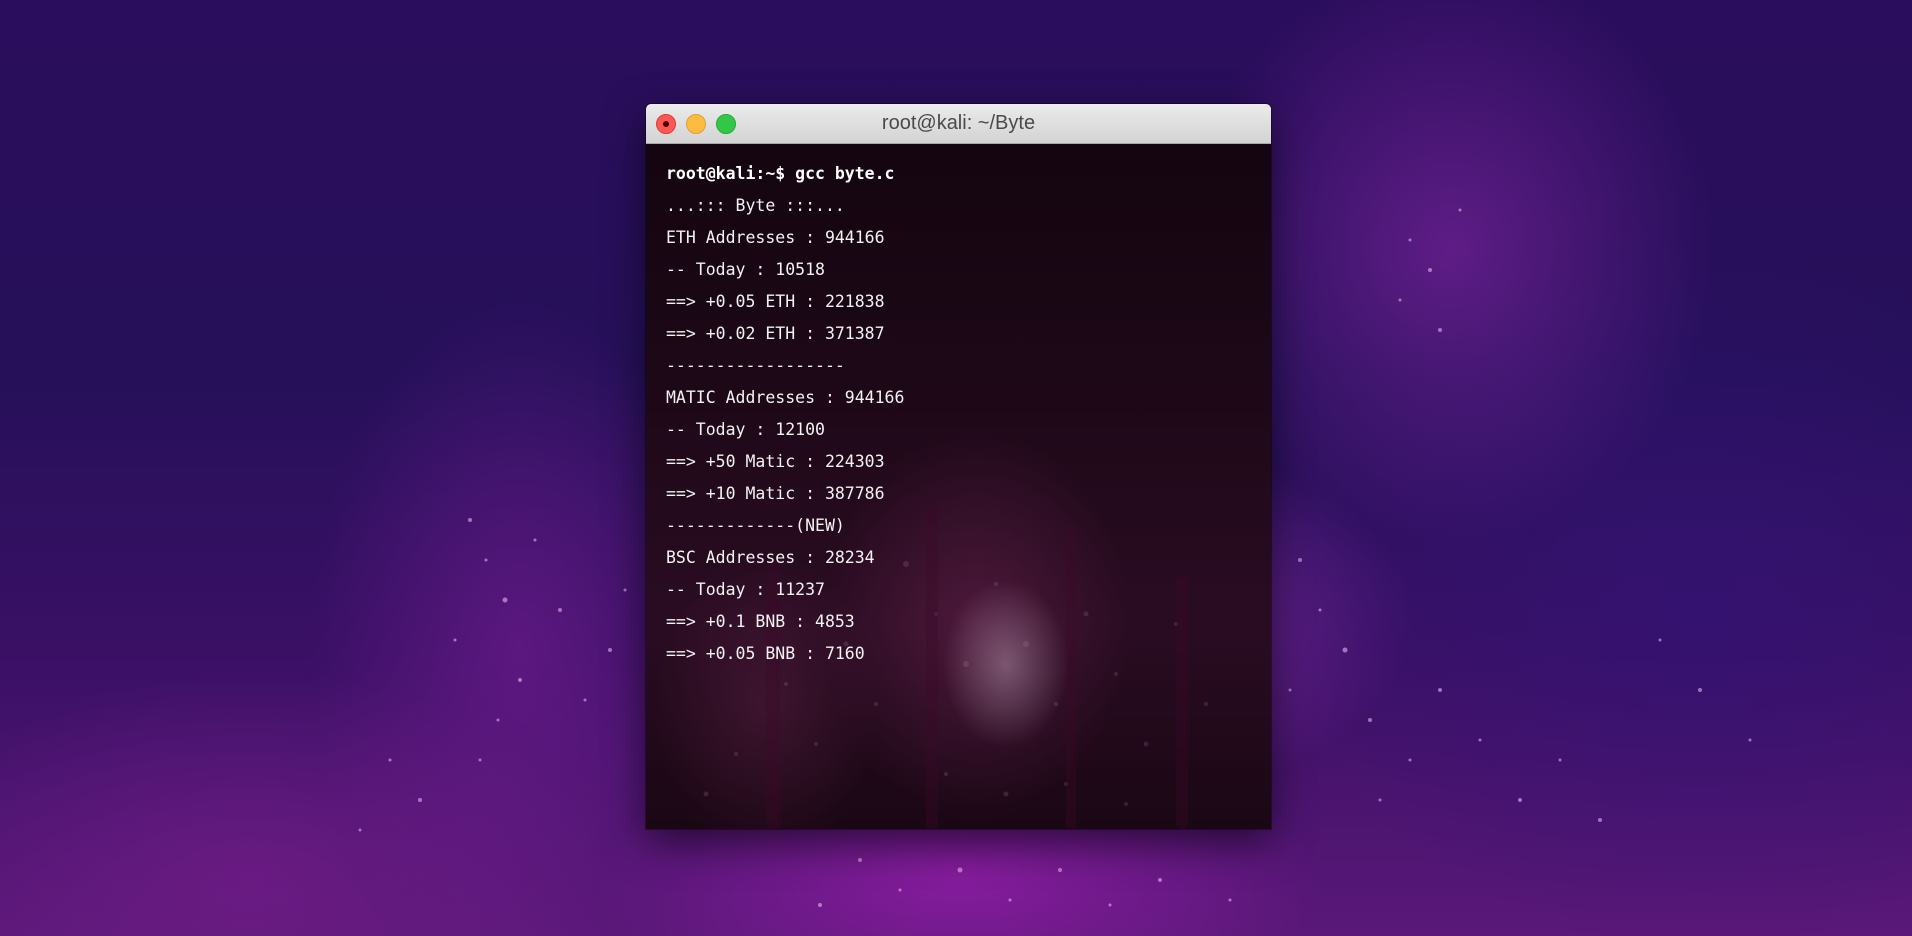 This screenshot has height=936, width=1912. Describe the element at coordinates (775, 493) in the screenshot. I see `terminal-line: ==> +10 Matic : 387786` at that location.